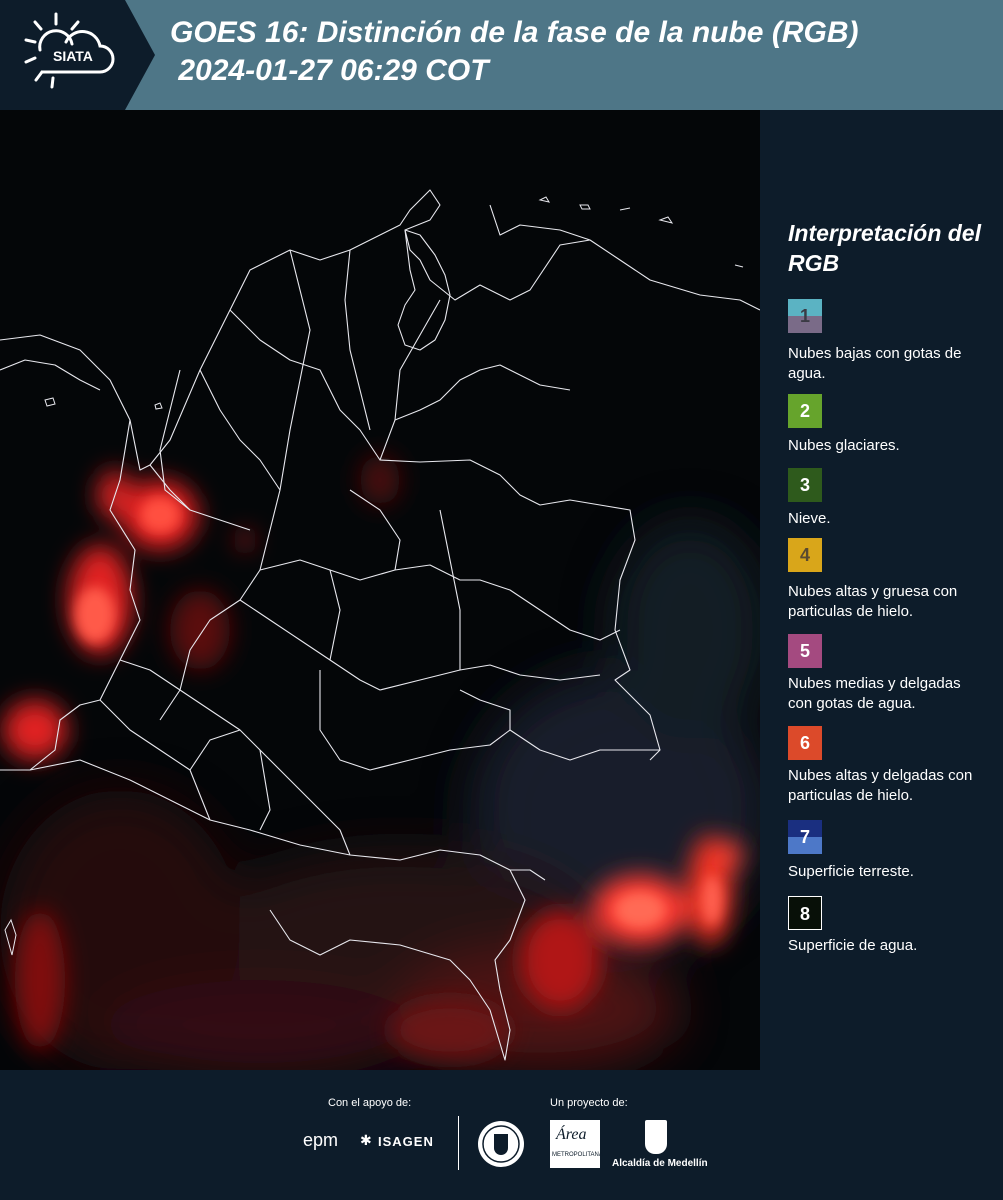  Describe the element at coordinates (805, 411) in the screenshot. I see `legend-swatch-2: 2` at that location.